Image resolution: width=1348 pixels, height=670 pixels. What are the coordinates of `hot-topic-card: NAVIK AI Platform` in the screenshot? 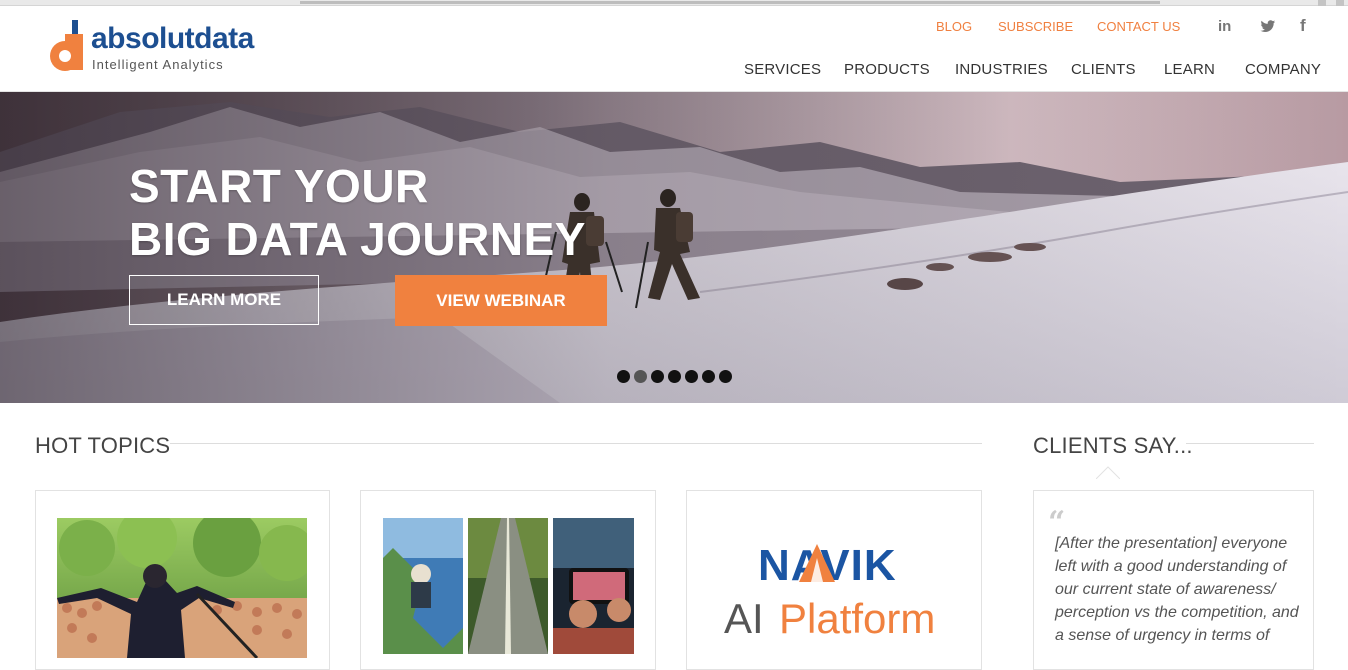 It's located at (834, 580).